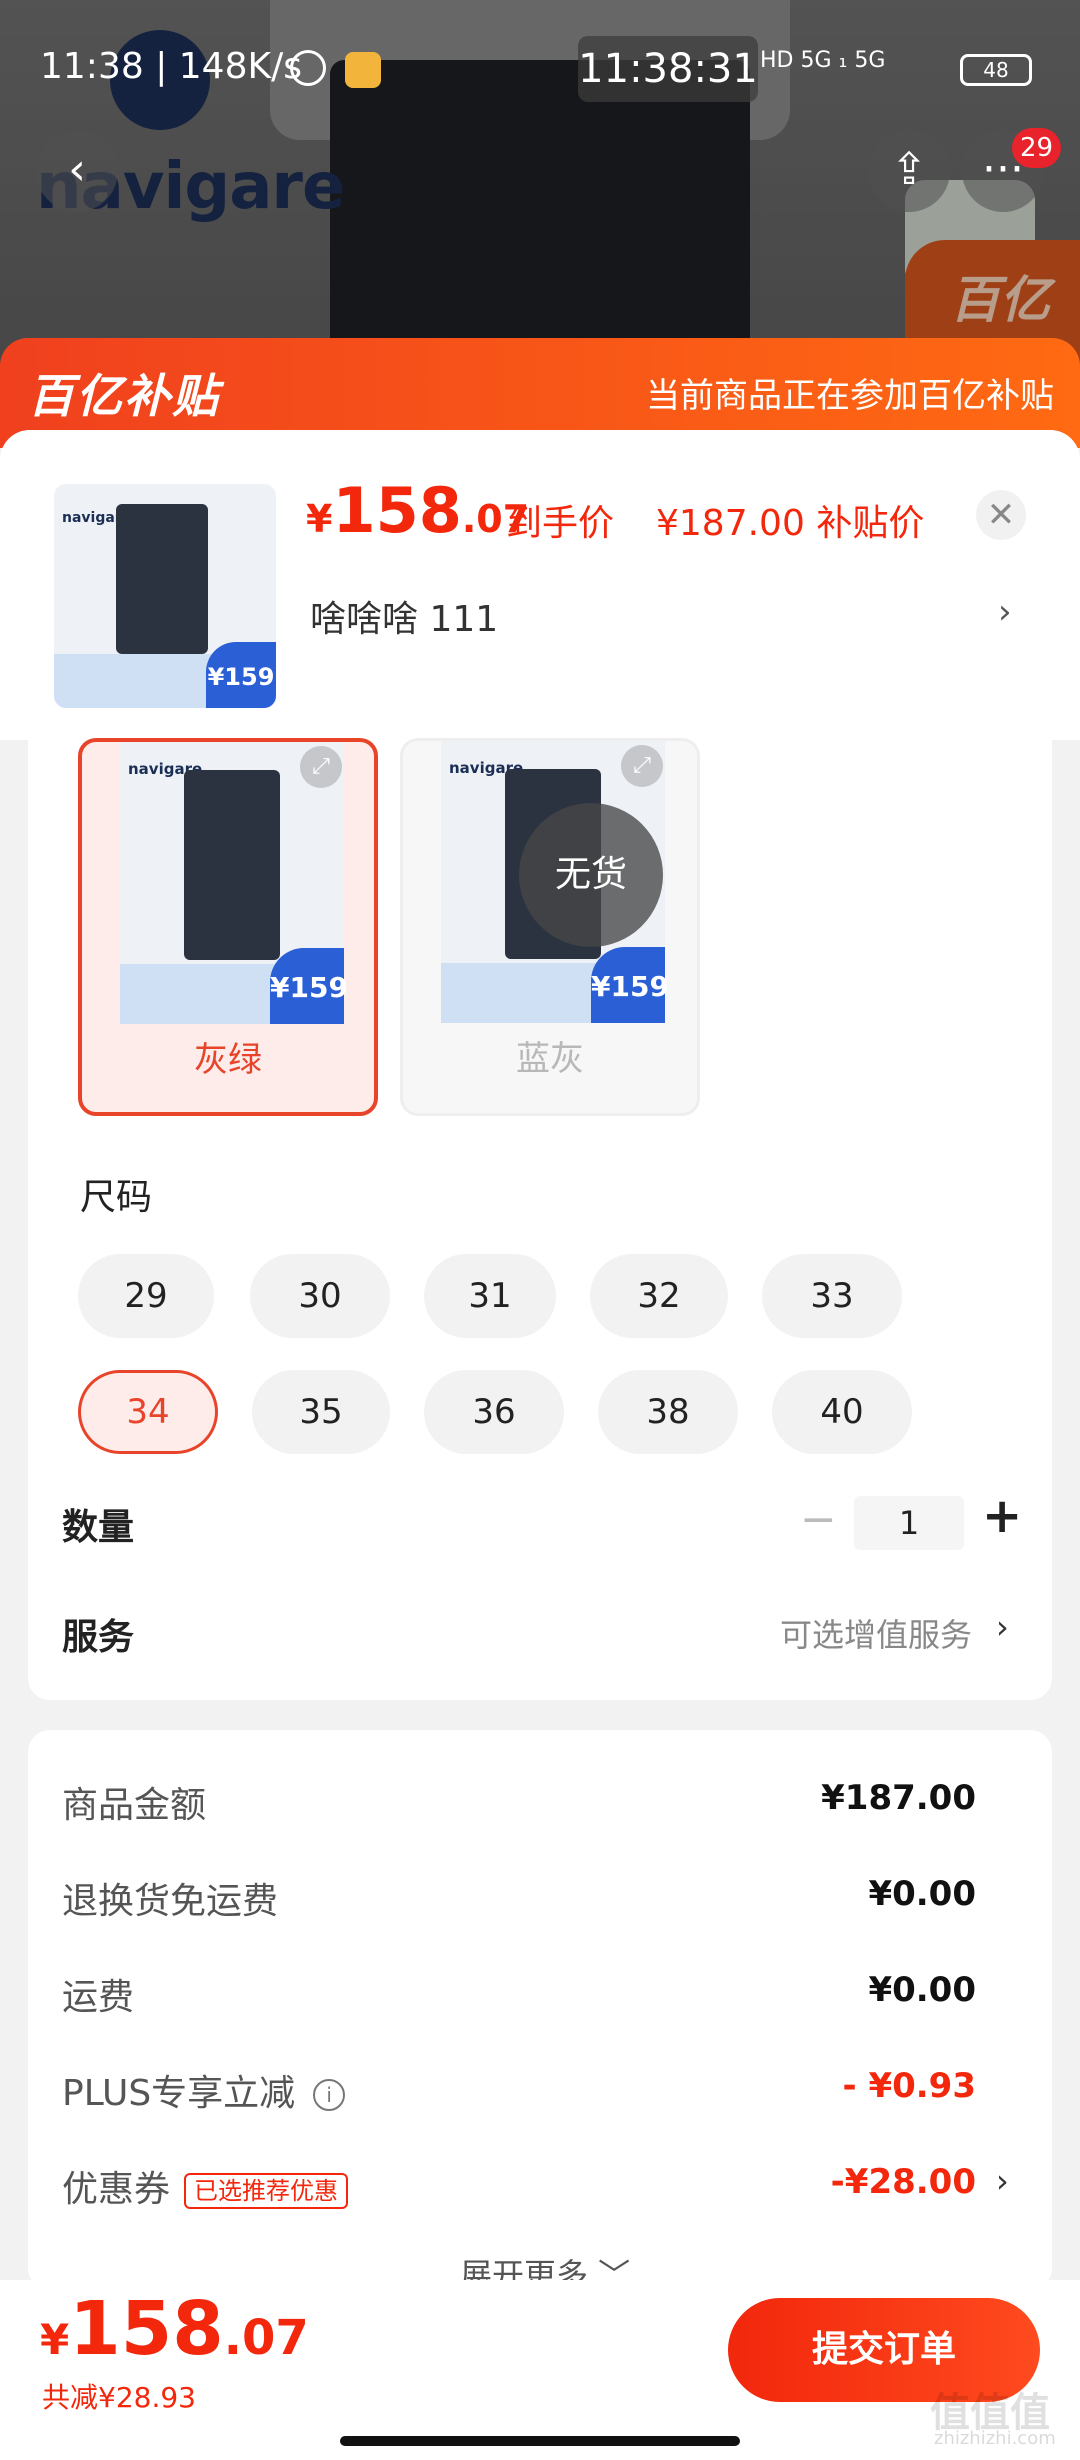 The height and width of the screenshot is (2460, 1080). What do you see at coordinates (119, 2397) in the screenshot?
I see `total-savings: 共减¥28.93` at bounding box center [119, 2397].